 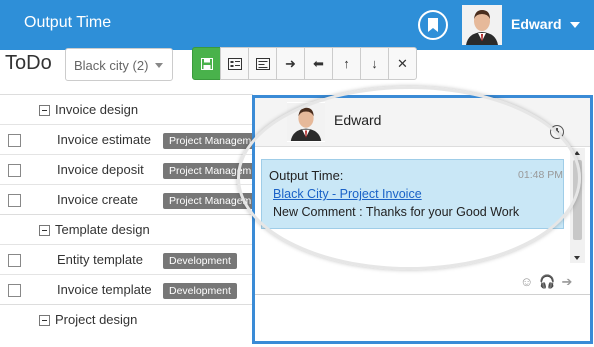 I want to click on task-label: Invoice template, so click(x=104, y=289).